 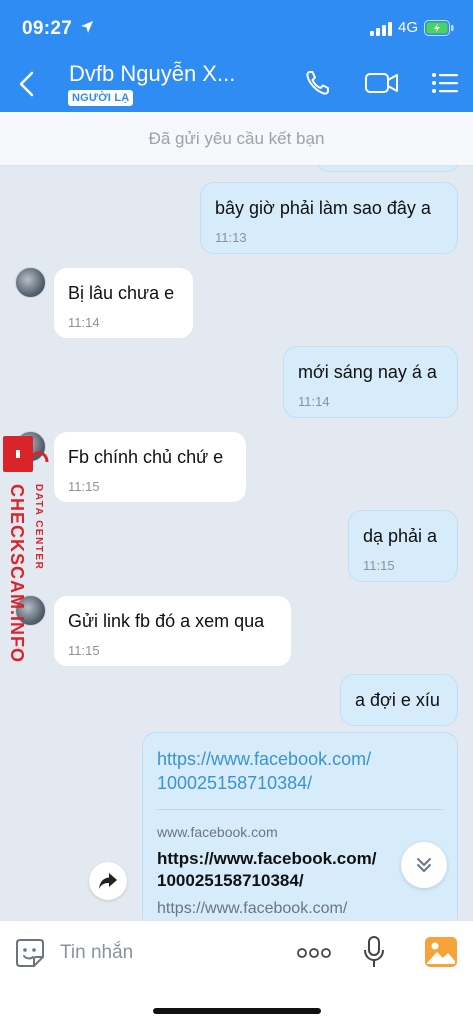 What do you see at coordinates (439, 30) in the screenshot?
I see `battery-icon` at bounding box center [439, 30].